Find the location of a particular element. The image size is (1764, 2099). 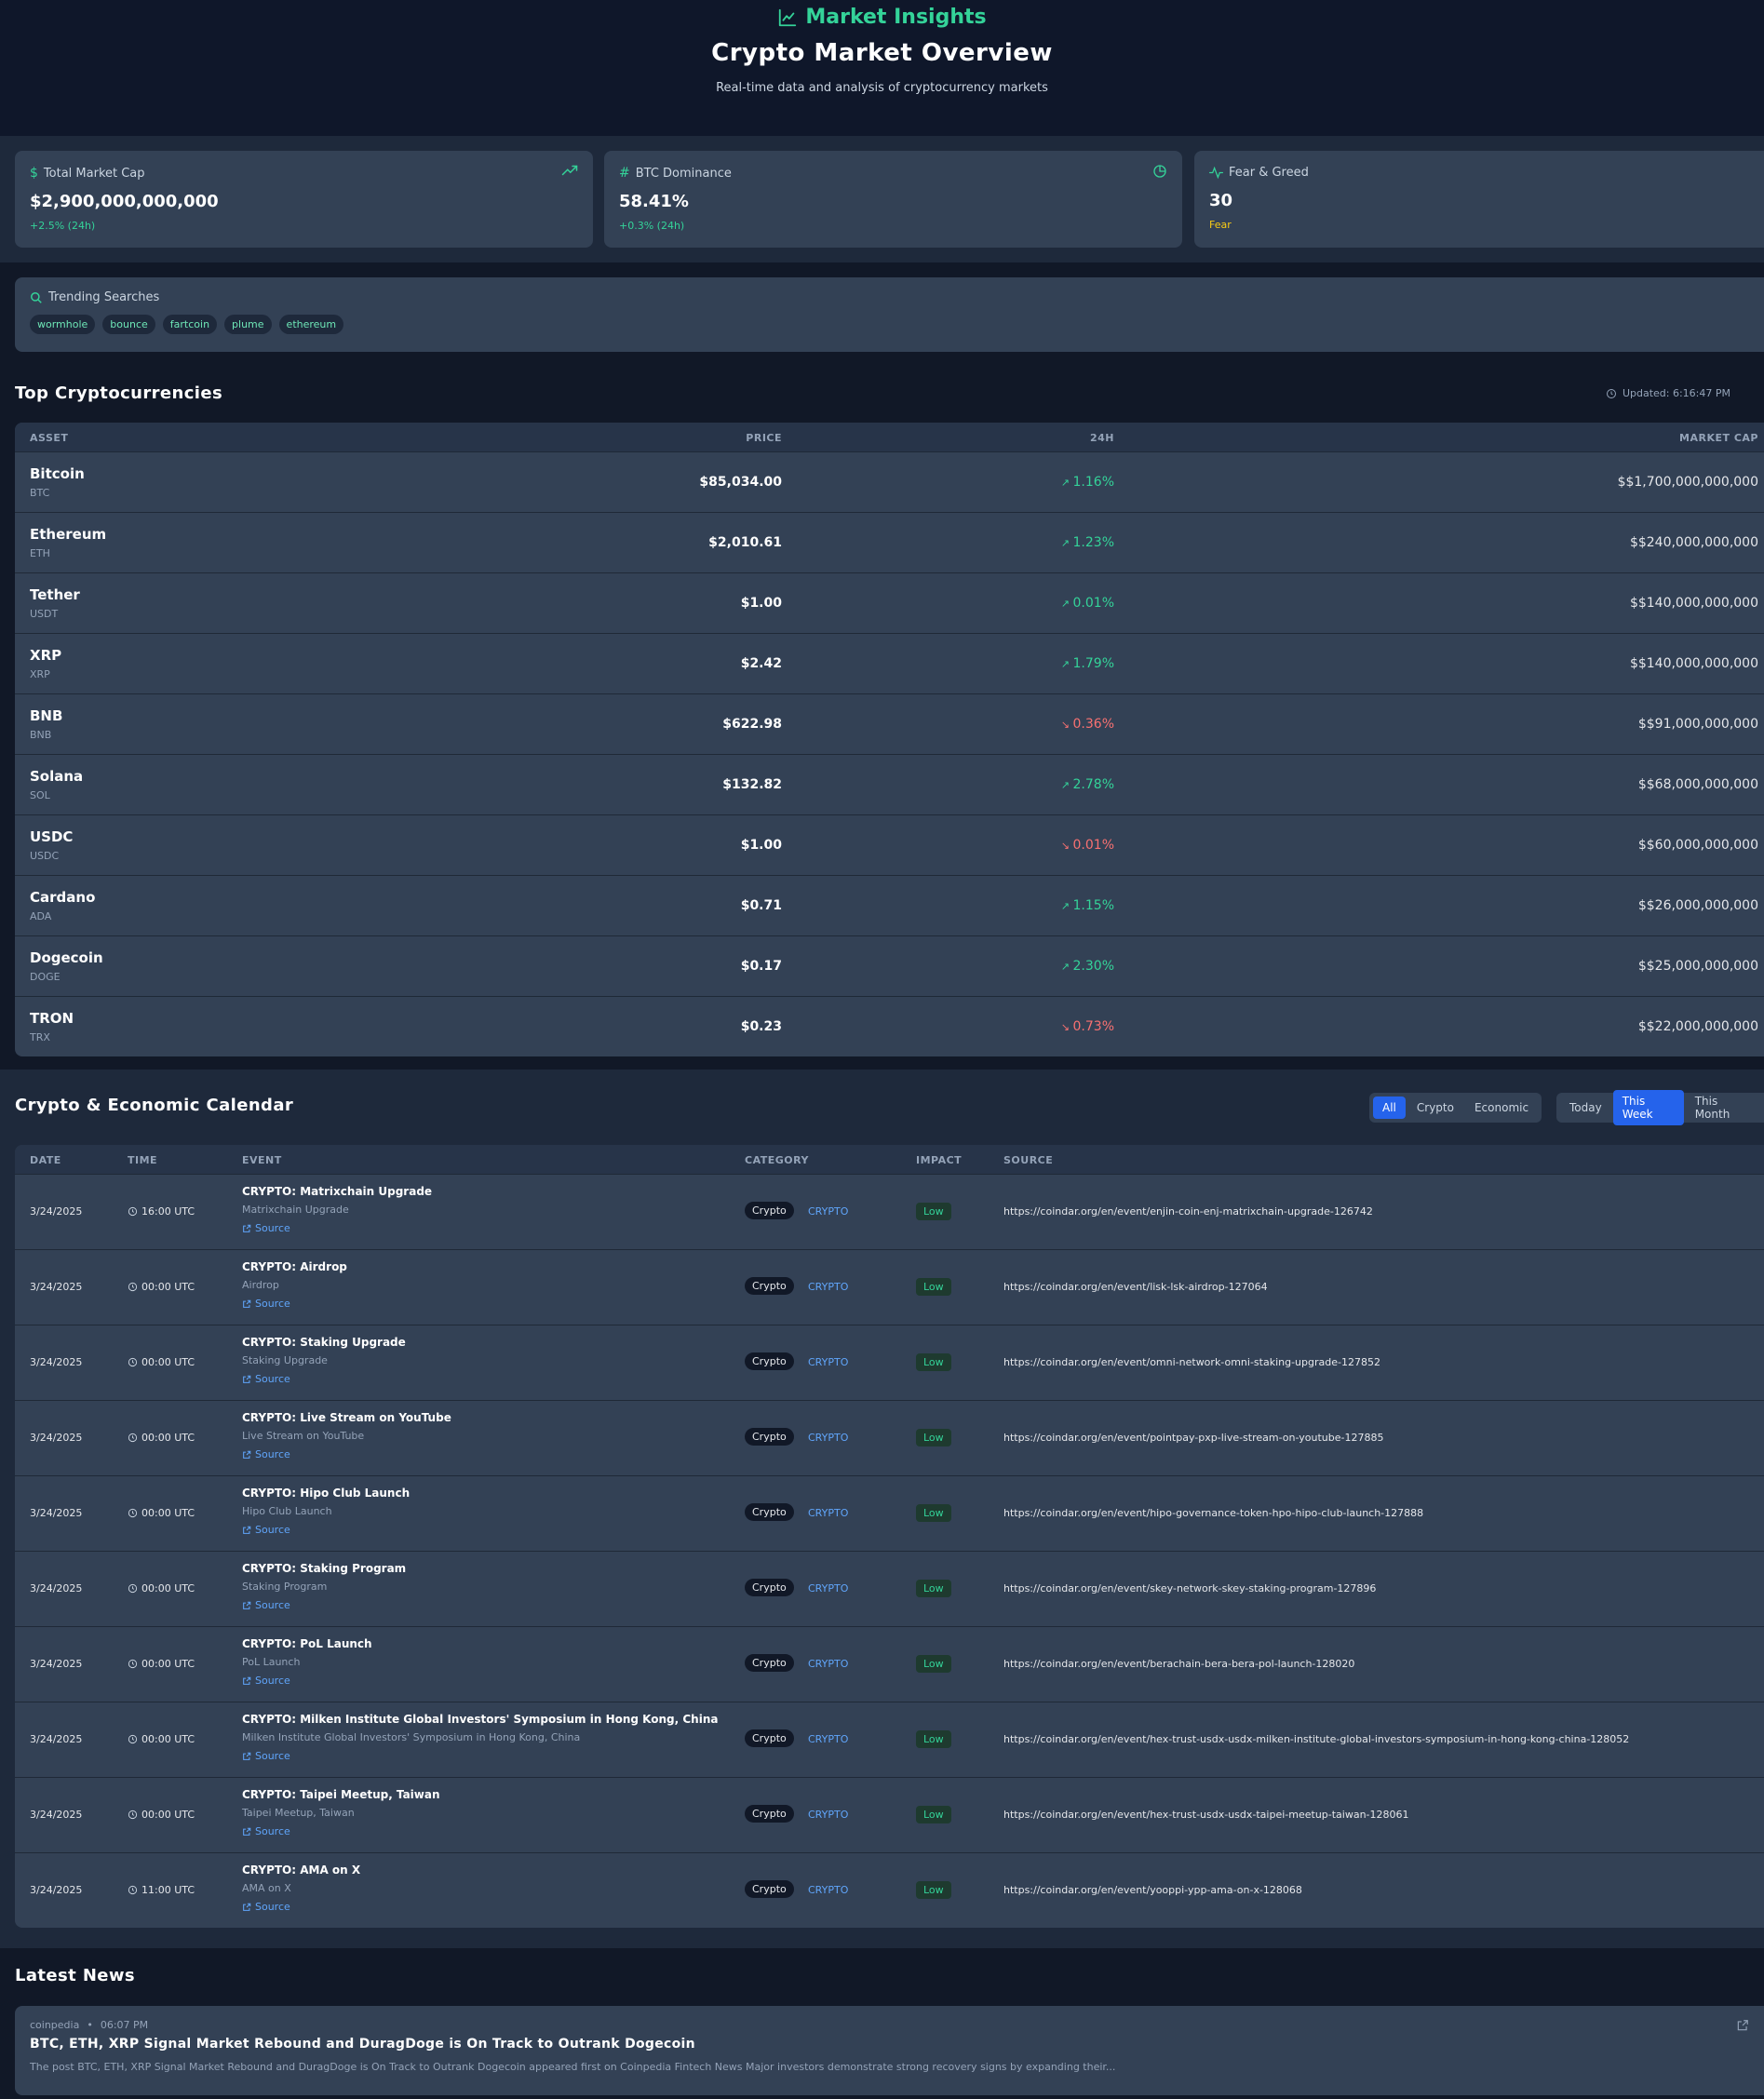

trending-tag: fartcoin is located at coordinates (190, 324).